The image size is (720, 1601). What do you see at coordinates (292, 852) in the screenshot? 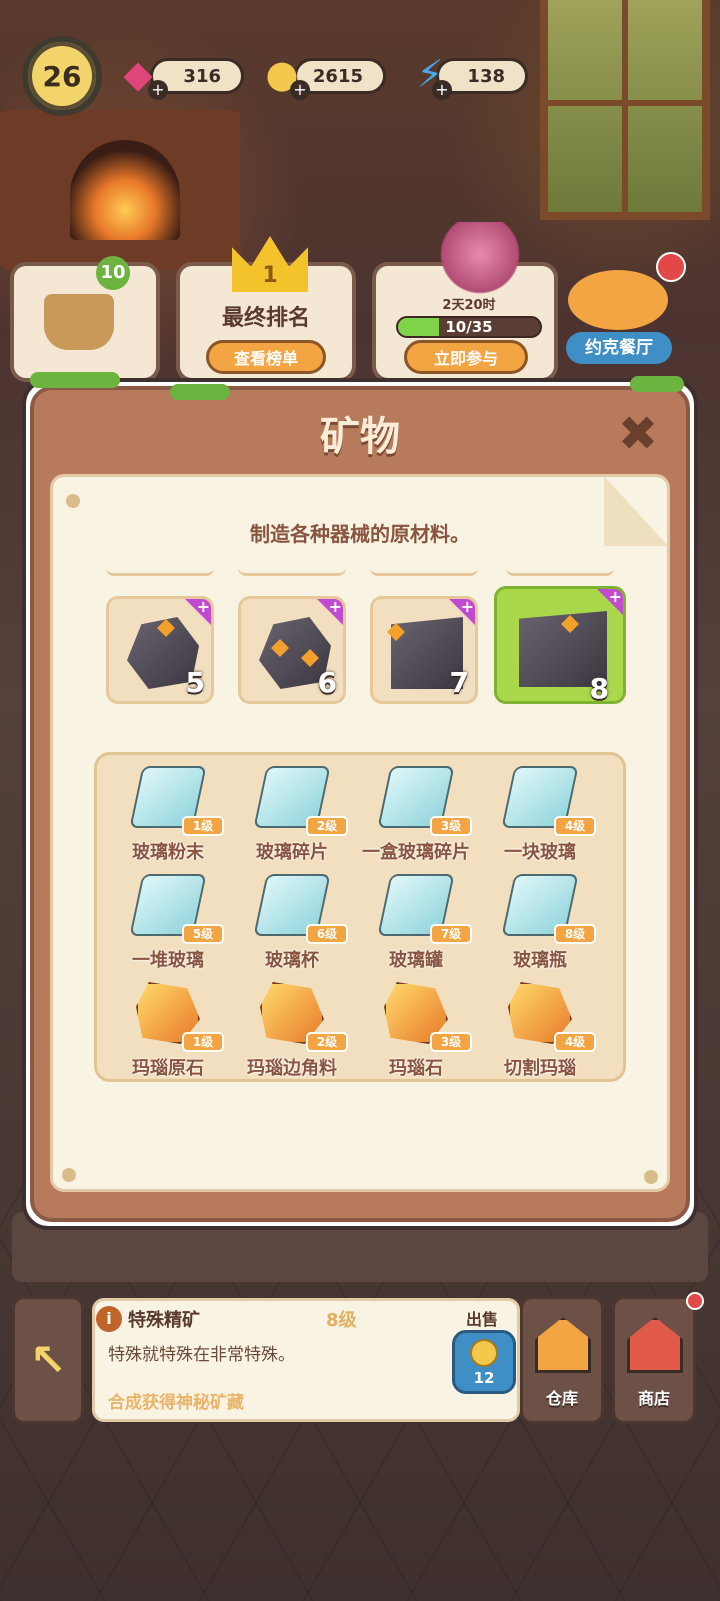
I see `item-name: 玻璃碎片` at bounding box center [292, 852].